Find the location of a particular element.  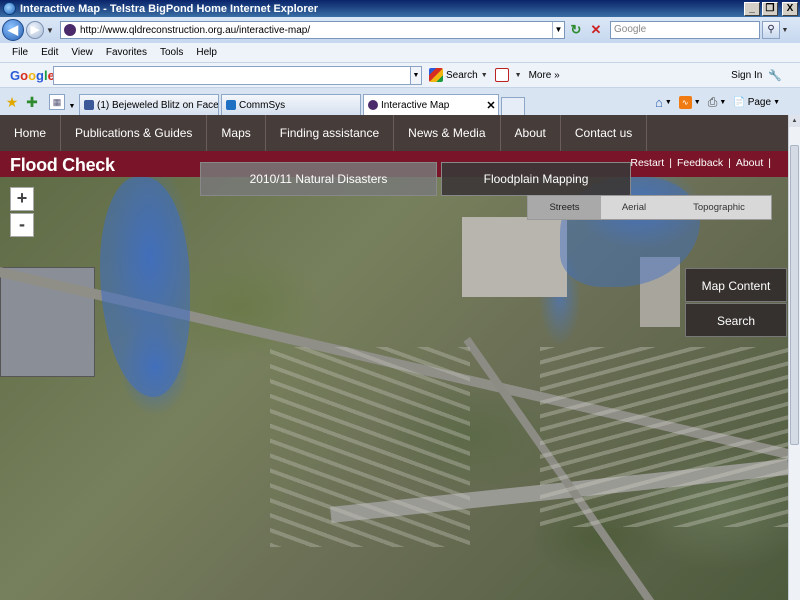

sign-in-area: Sign In 🔧 is located at coordinates (756, 75).